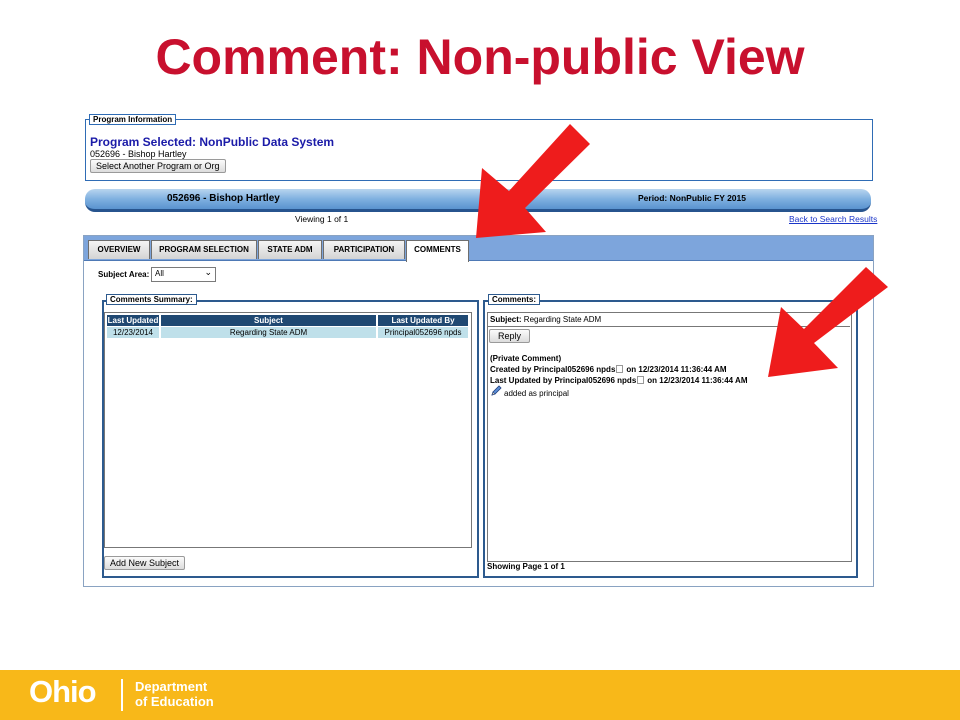  Describe the element at coordinates (322, 219) in the screenshot. I see `viewing-count: Viewing 1 of 1` at that location.